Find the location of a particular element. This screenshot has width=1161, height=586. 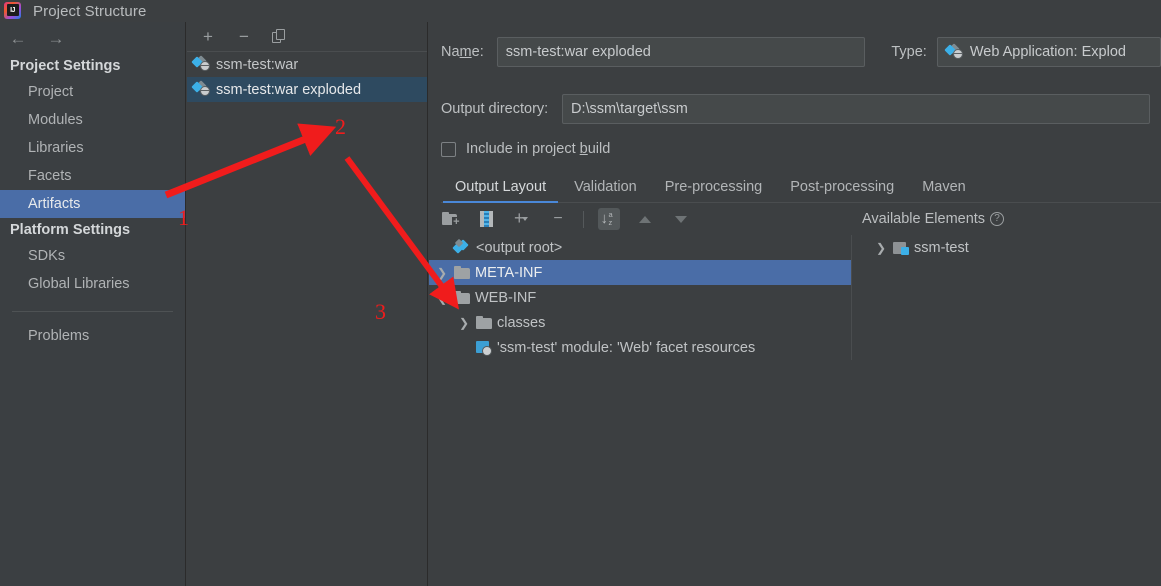

copy-icon is located at coordinates (280, 36).